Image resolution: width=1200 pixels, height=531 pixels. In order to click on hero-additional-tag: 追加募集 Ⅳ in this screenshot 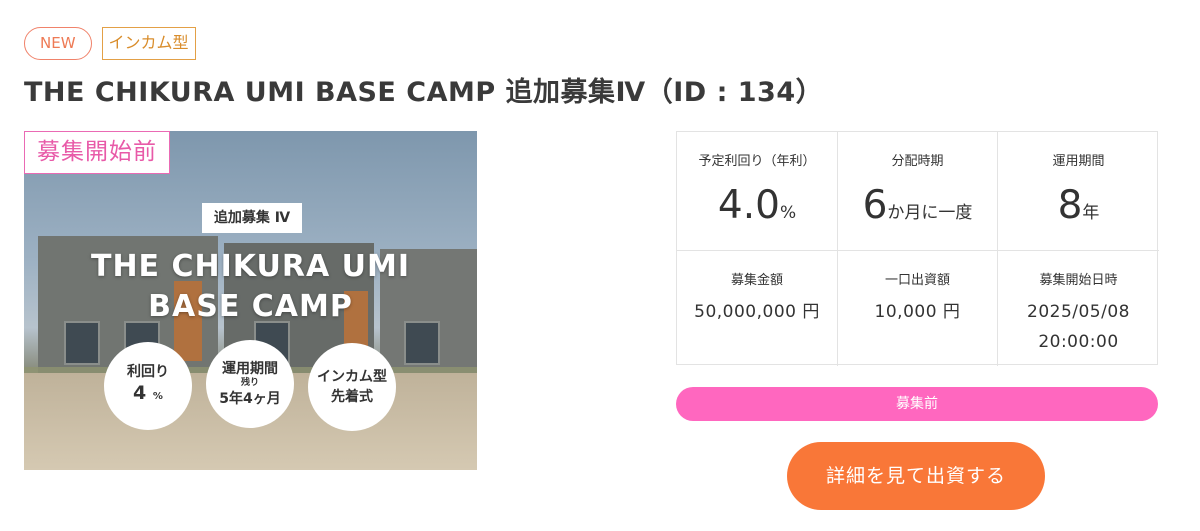, I will do `click(252, 218)`.